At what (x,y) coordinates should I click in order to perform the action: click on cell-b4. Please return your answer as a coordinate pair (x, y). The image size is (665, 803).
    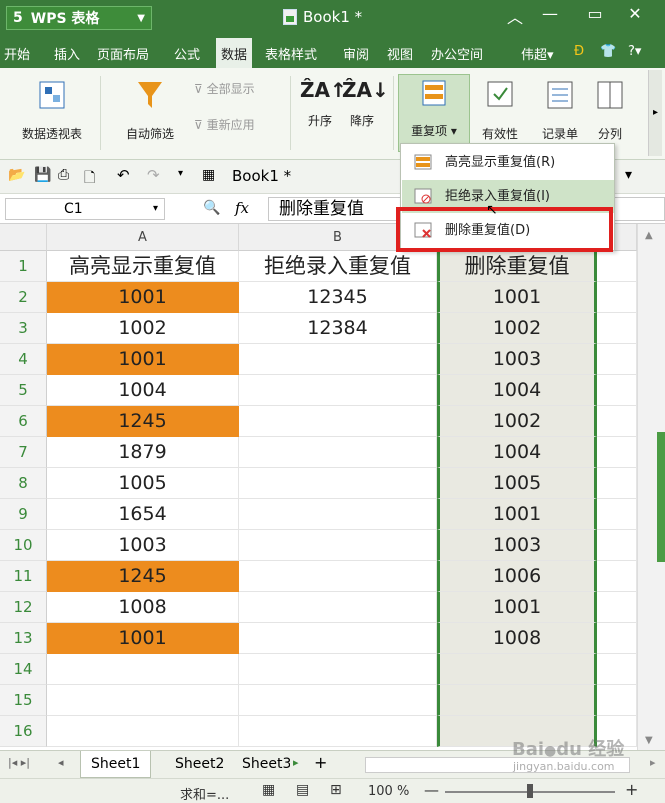
    Looking at the image, I should click on (338, 359).